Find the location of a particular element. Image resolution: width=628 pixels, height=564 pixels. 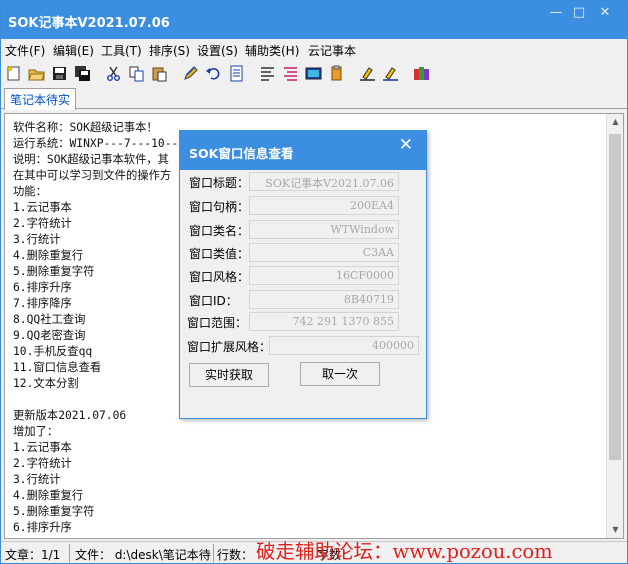

status-lines: 行数： is located at coordinates (235, 555).